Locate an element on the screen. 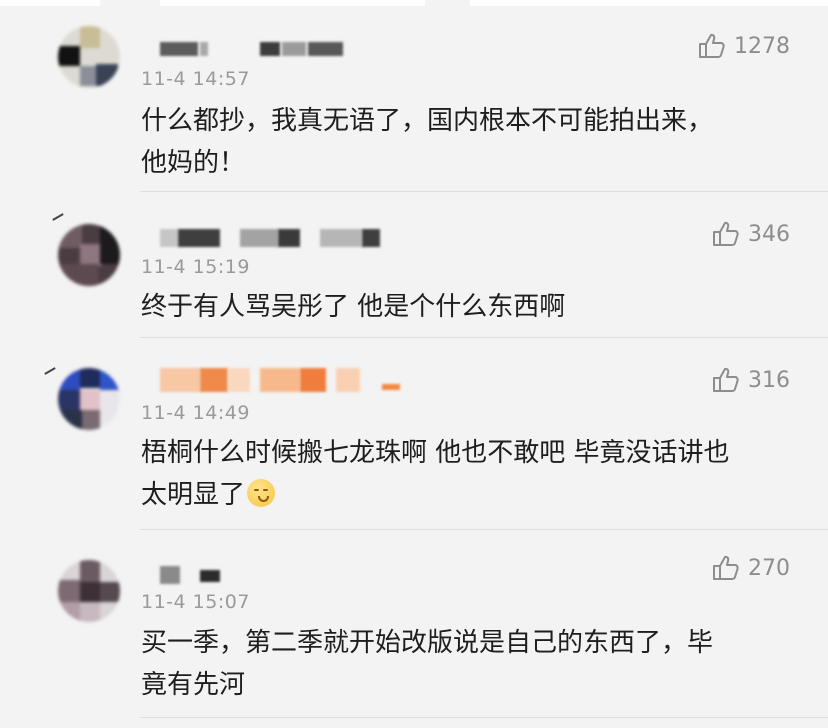 The width and height of the screenshot is (828, 728). comment-timestamp: 11-4 14:57 is located at coordinates (195, 79).